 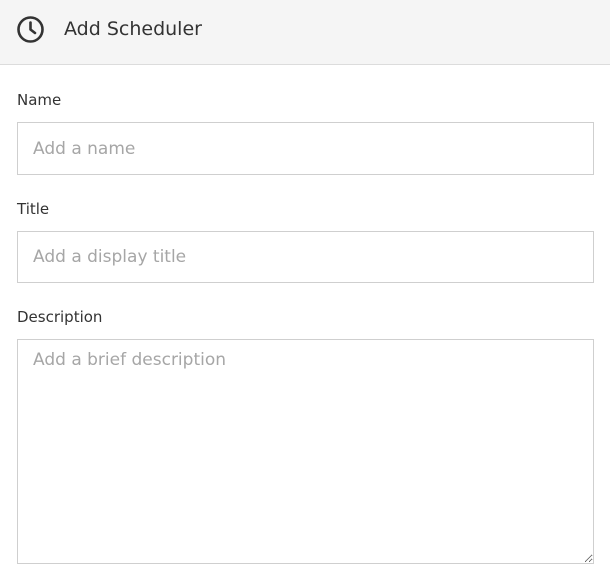 I want to click on name-label: Name, so click(x=39, y=100).